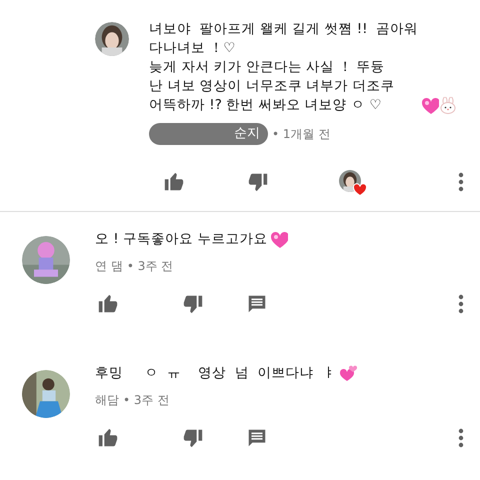  Describe the element at coordinates (283, 67) in the screenshot. I see `comment-text: 녀보야 팔아프게 왤케 길게 썻쪔 !! 곰아워 다나녀보 ！♡ 늦게 자서 키가 안큰다는 사실 ！ 뚜듕 난 녀보 영상이 너무조쿠 녀부가 더조쿠 어뜩하까 !? 한번 써봐오 녀보양 ㅇ ♡` at that location.